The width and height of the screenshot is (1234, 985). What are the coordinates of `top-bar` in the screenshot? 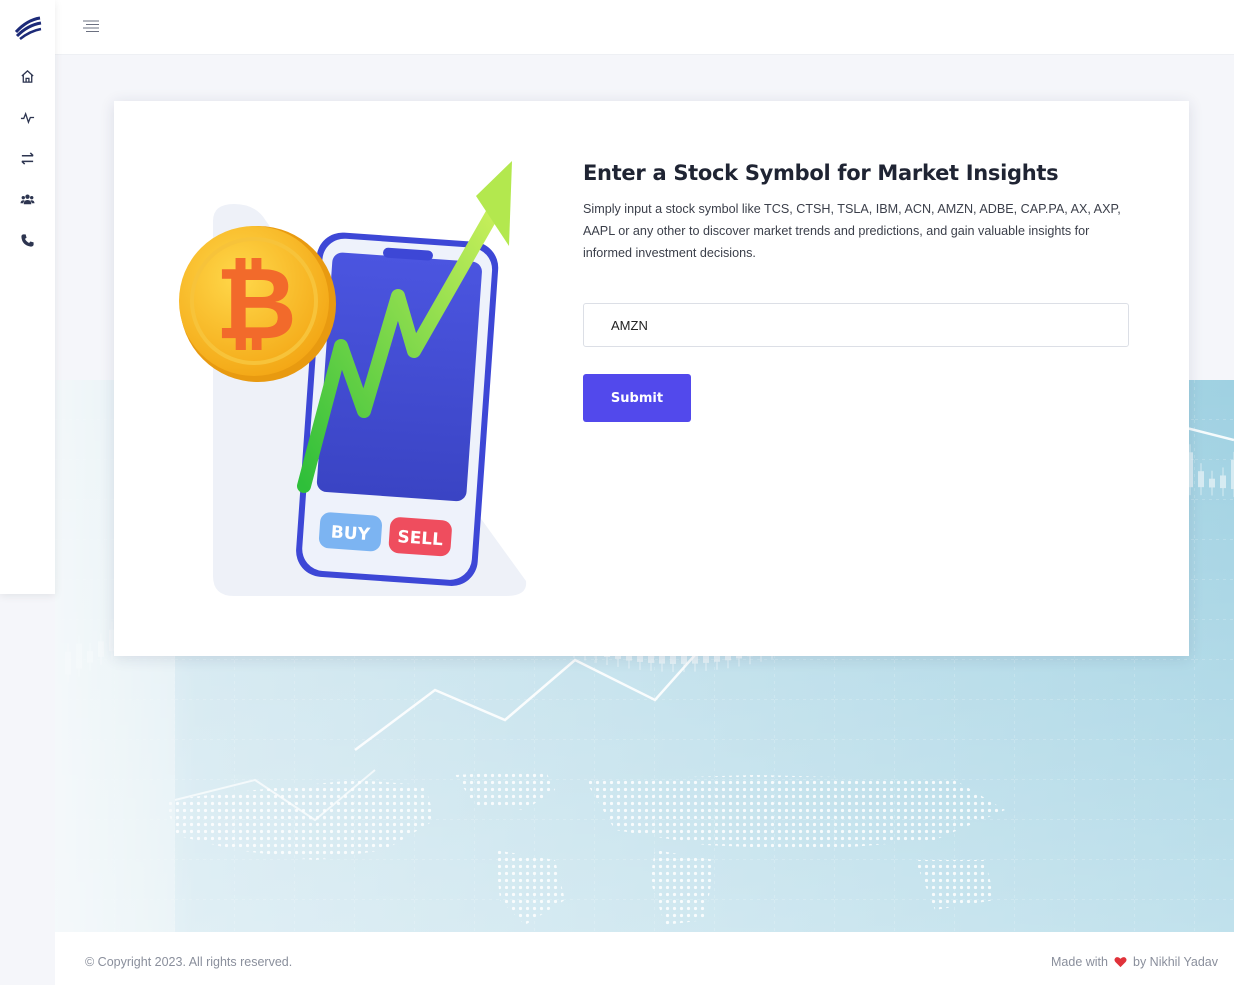 It's located at (644, 27).